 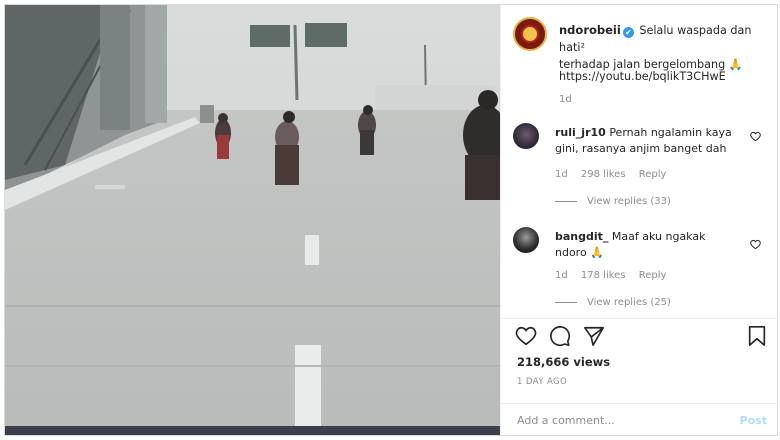 I want to click on author-avatar, so click(x=530, y=34).